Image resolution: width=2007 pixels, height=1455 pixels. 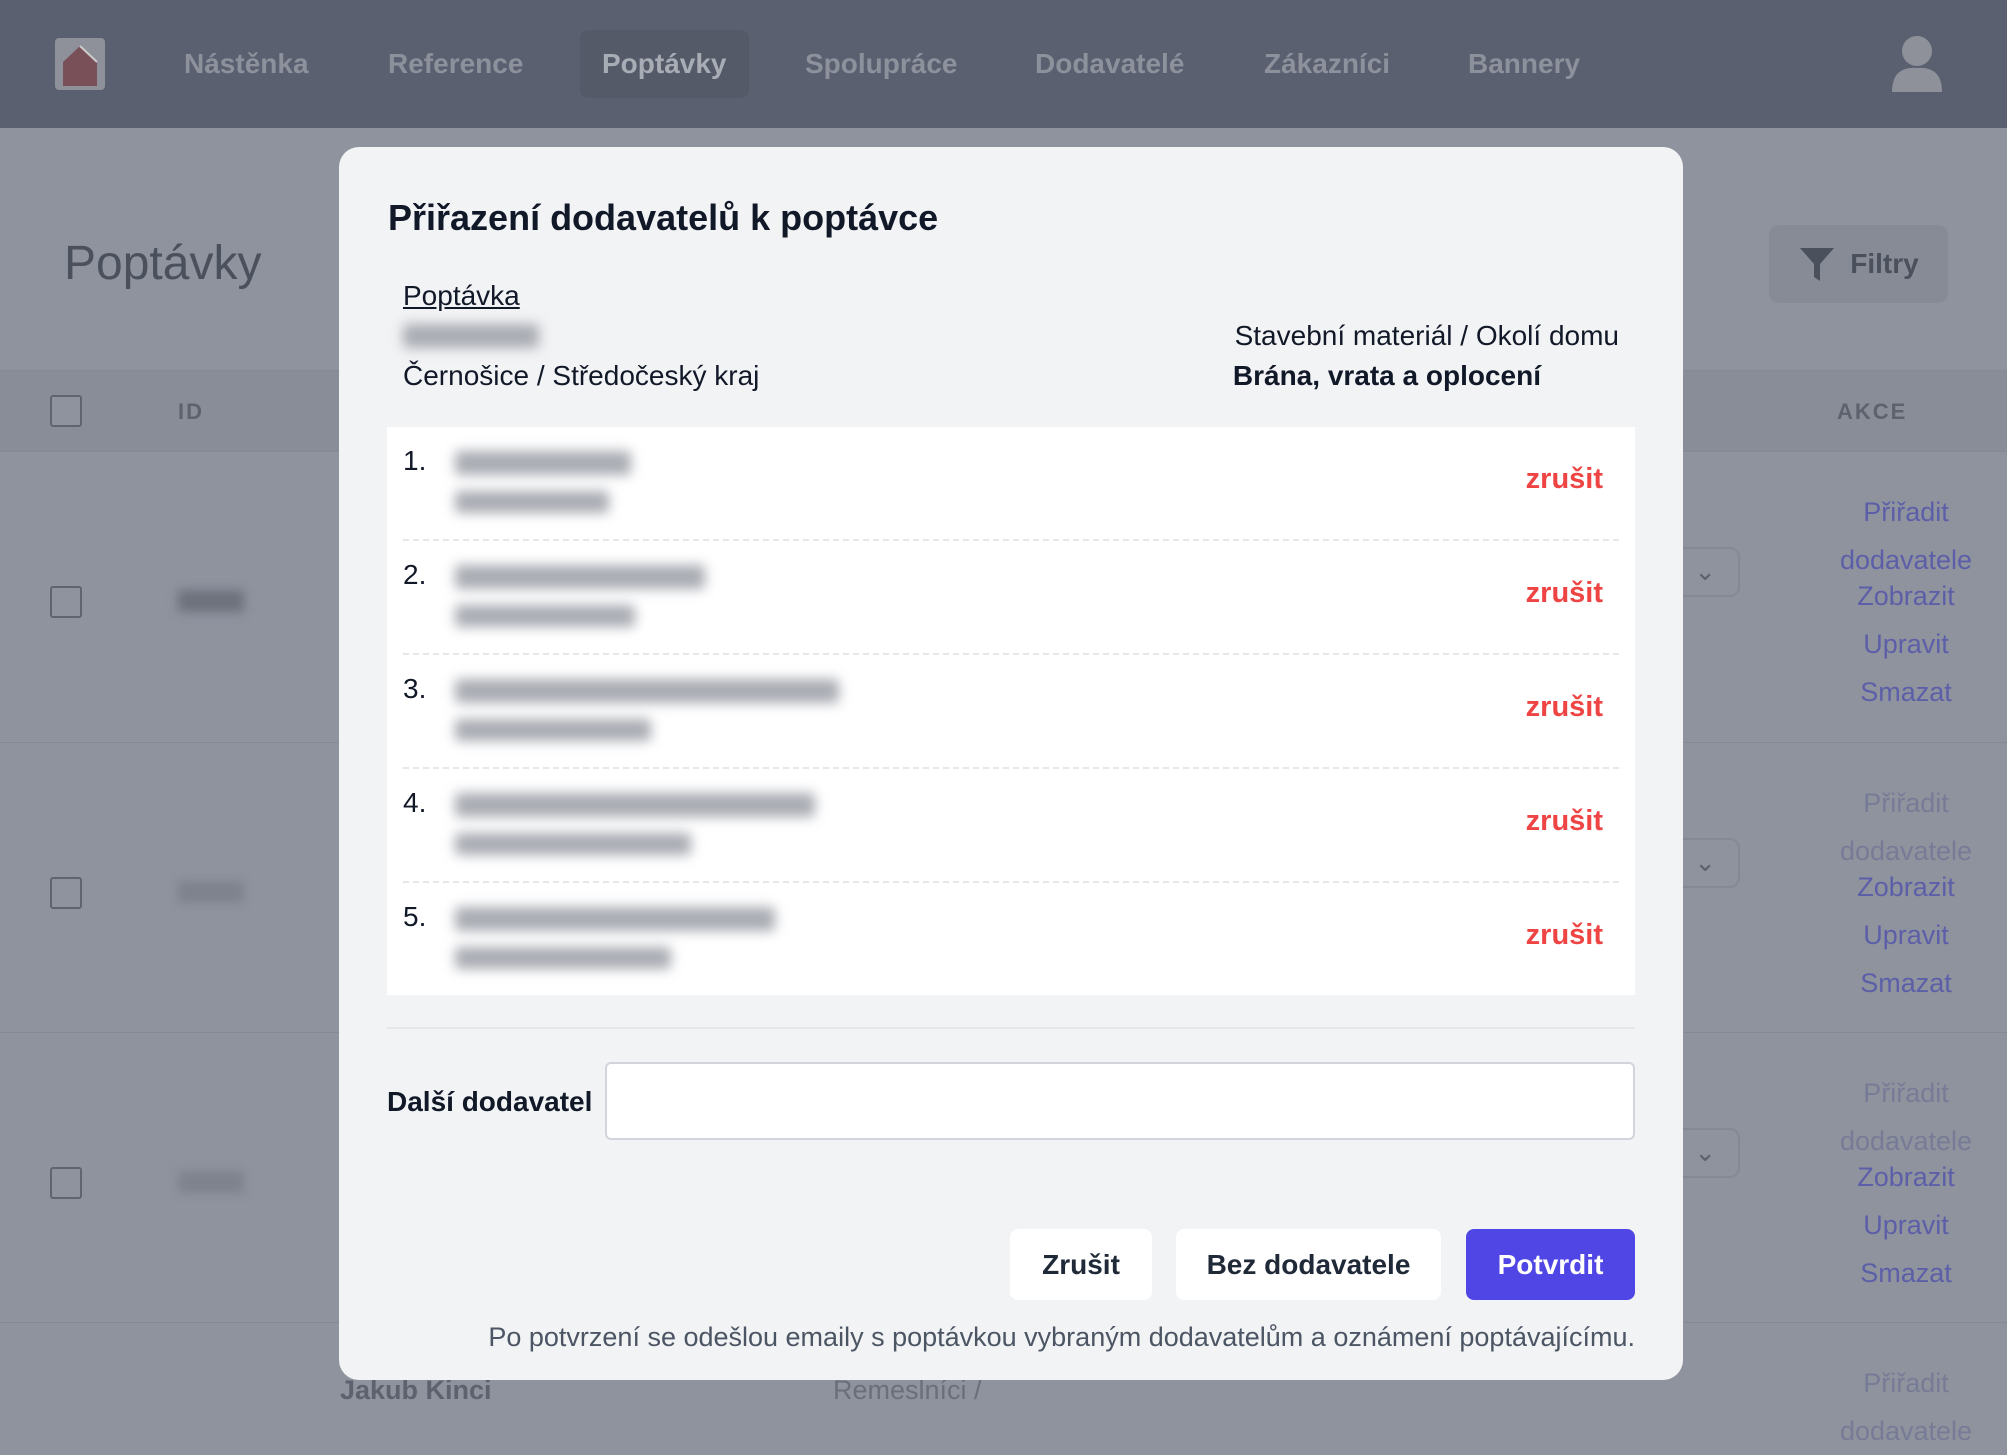 I want to click on list-item: 2. zrušit, so click(x=1011, y=598).